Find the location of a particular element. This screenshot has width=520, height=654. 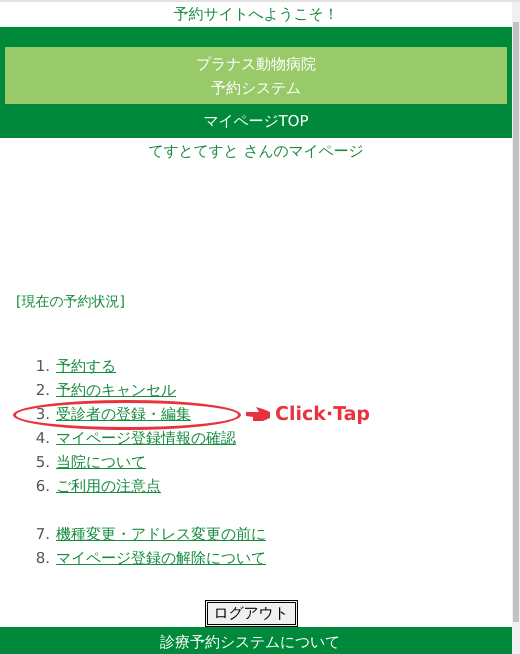

menu-link: 当院について is located at coordinates (101, 462).